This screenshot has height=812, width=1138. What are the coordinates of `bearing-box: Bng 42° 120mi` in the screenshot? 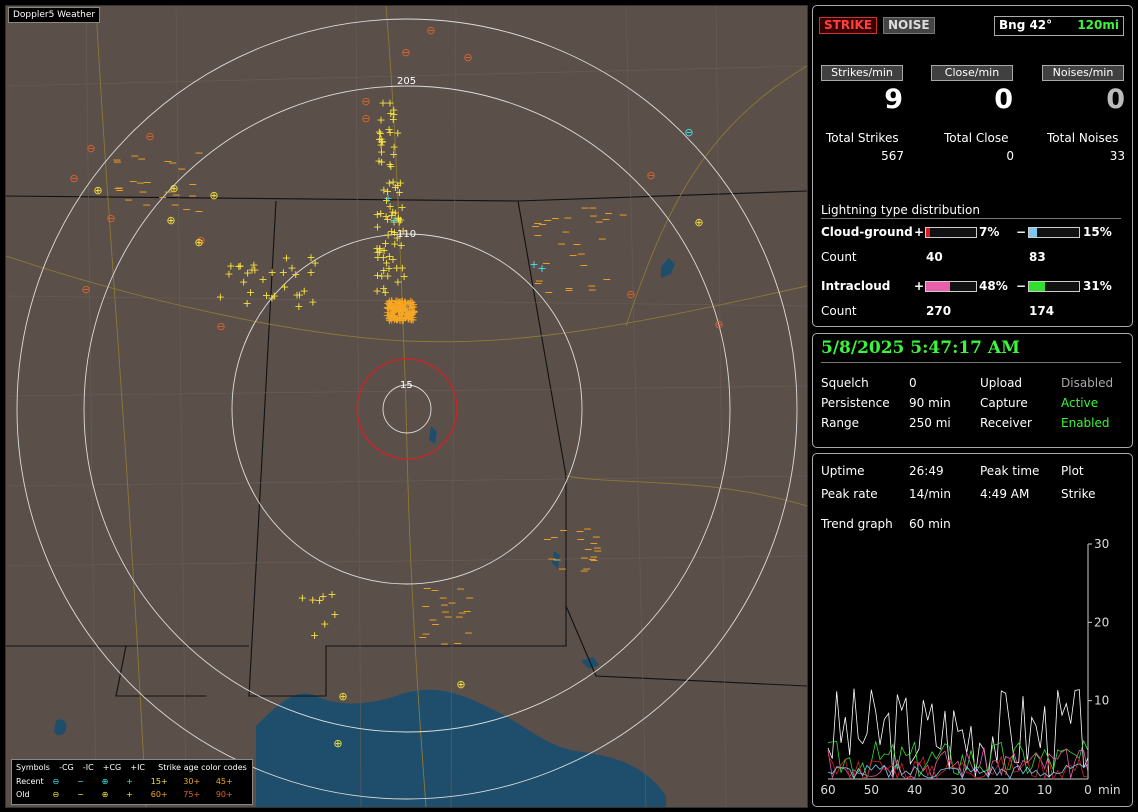 It's located at (1059, 26).